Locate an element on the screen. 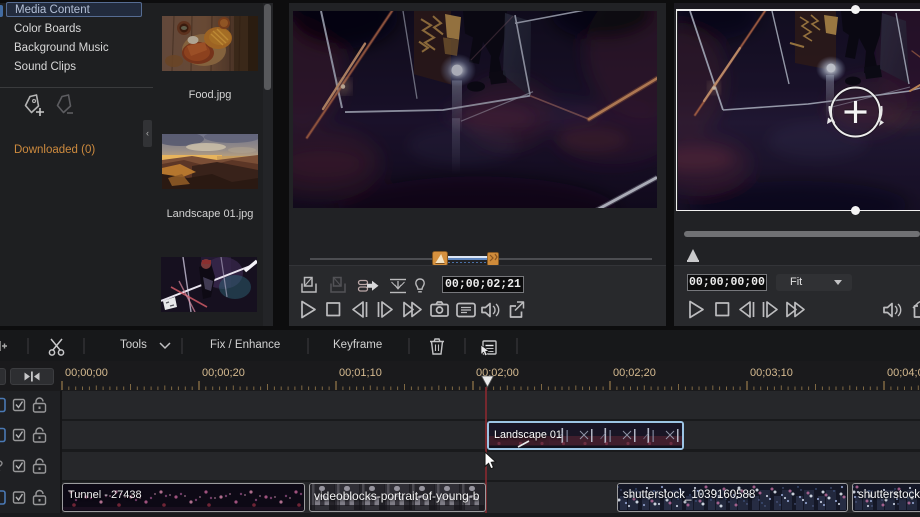 The height and width of the screenshot is (517, 920). svg-text: 00;04;00 is located at coordinates (903, 373).